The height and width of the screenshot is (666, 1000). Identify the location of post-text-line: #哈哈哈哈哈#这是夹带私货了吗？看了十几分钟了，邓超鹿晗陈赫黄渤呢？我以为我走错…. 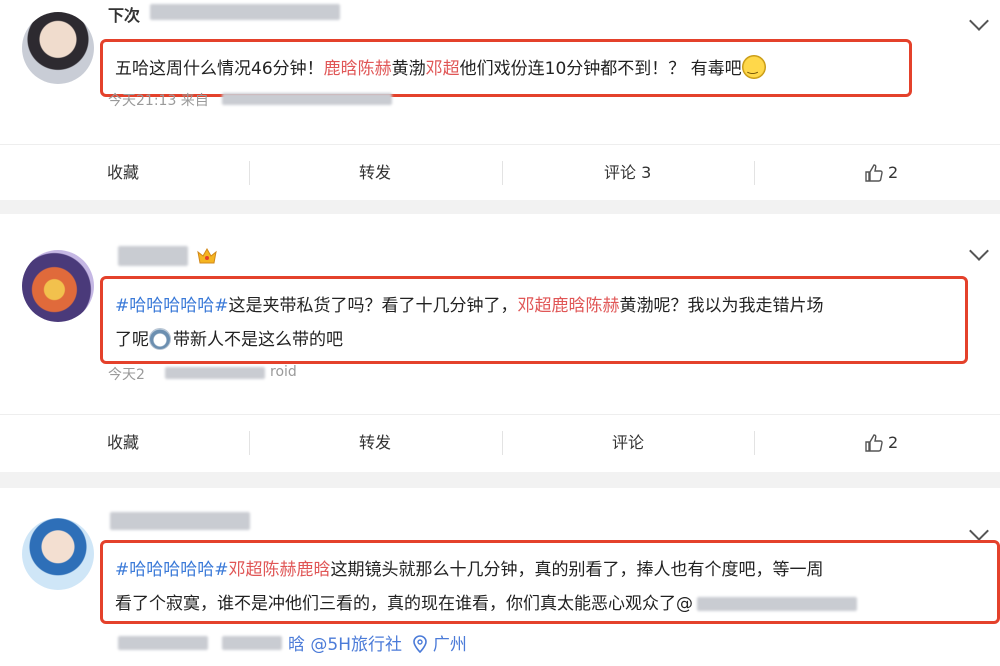
(535, 306).